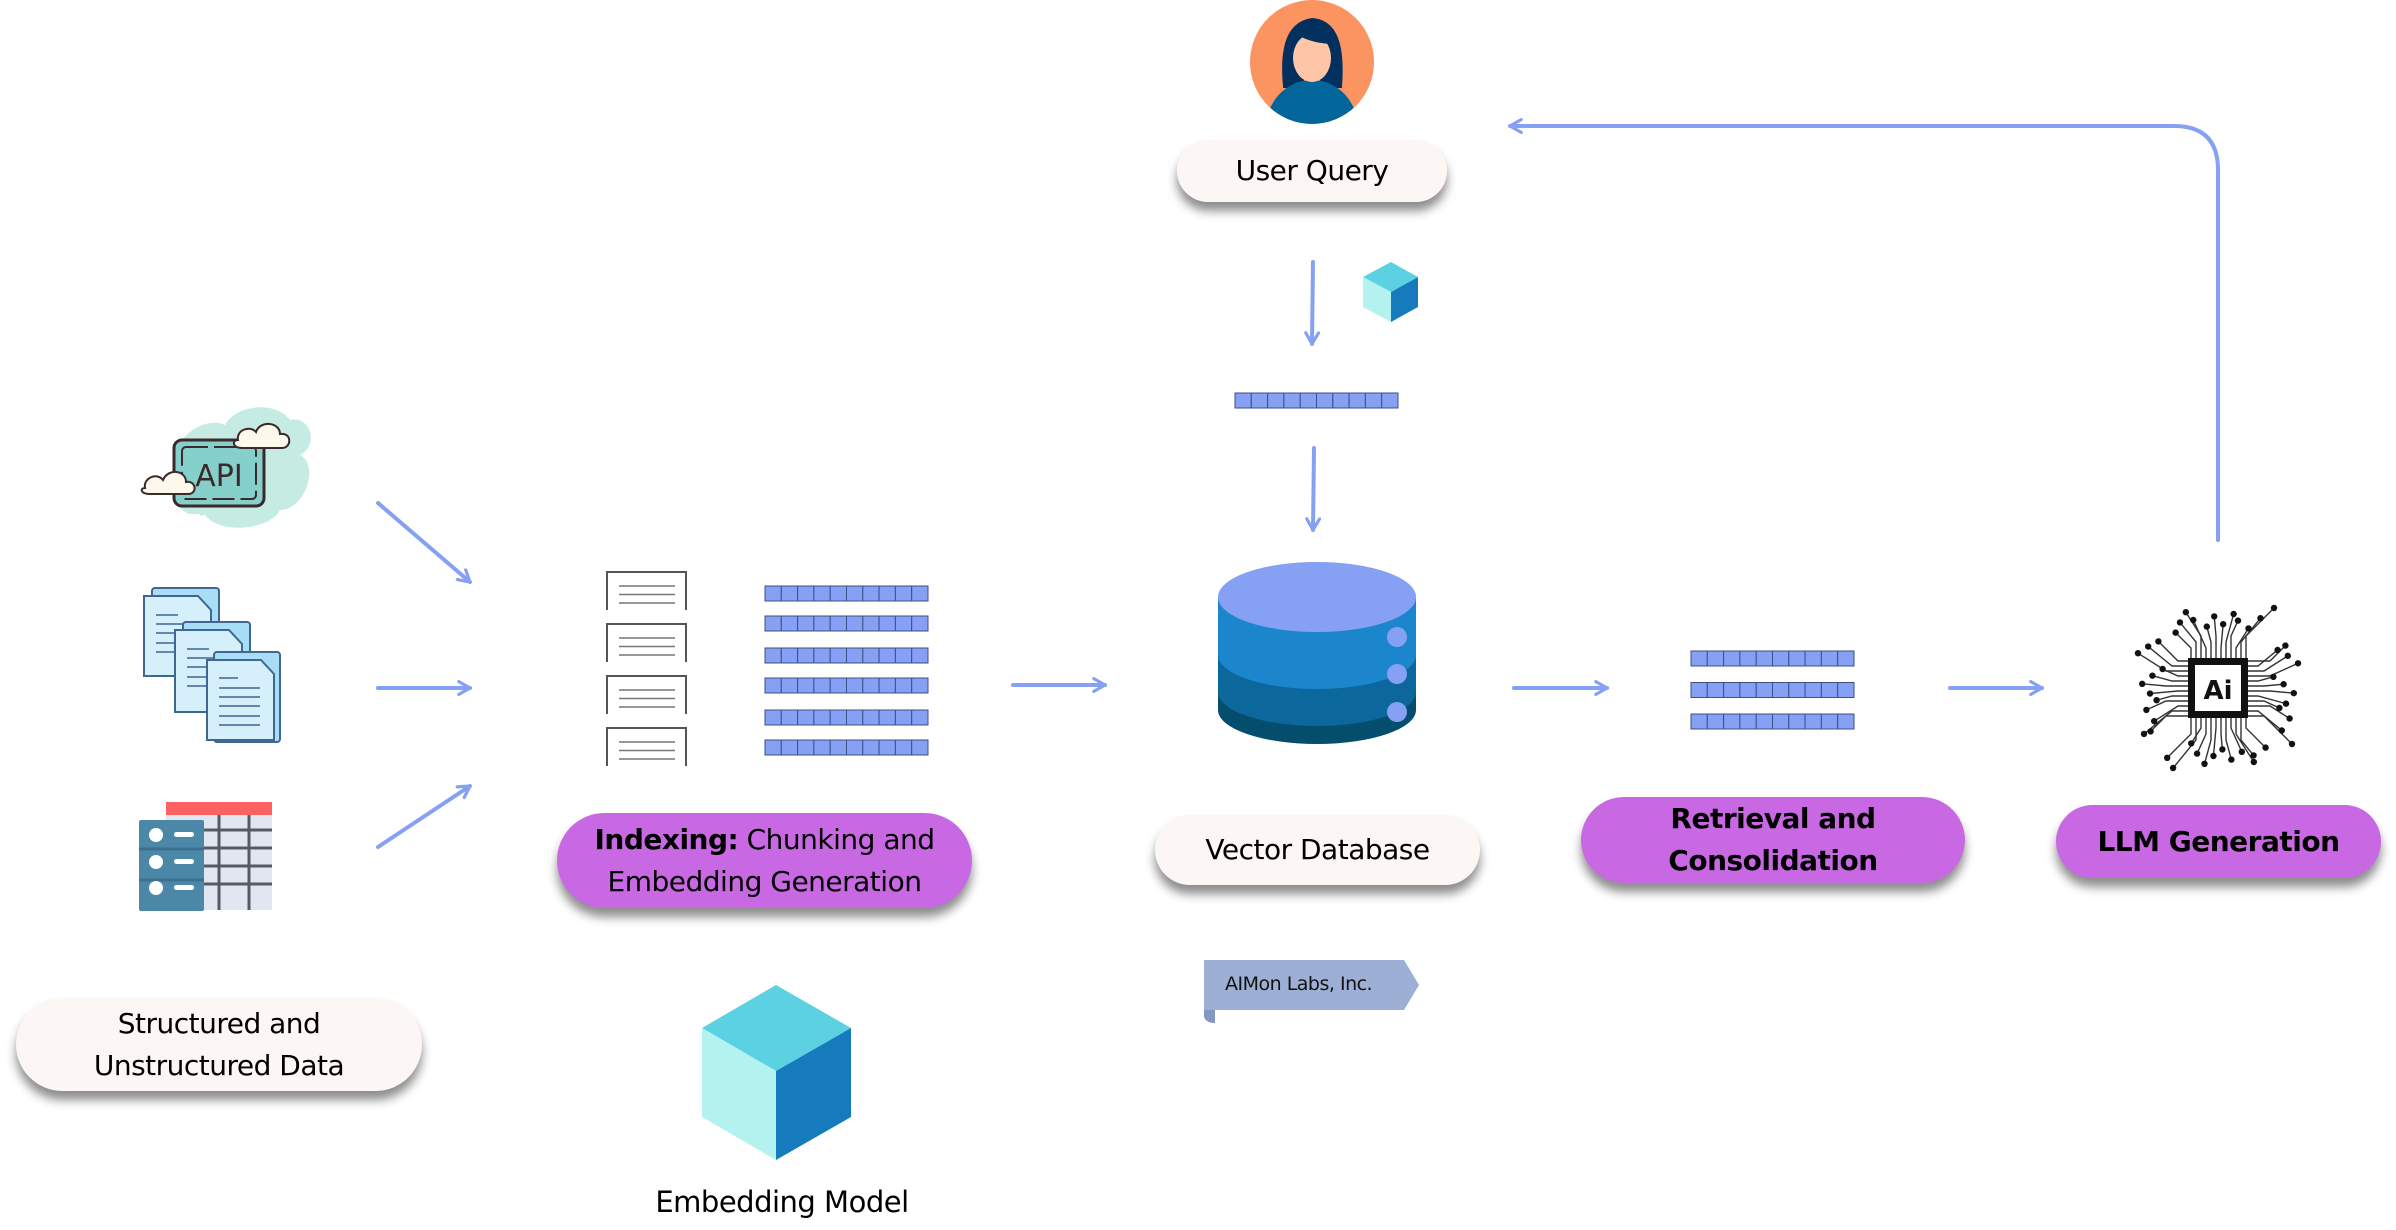  I want to click on retrieval-label-line1: Retrieval and, so click(1773, 818).